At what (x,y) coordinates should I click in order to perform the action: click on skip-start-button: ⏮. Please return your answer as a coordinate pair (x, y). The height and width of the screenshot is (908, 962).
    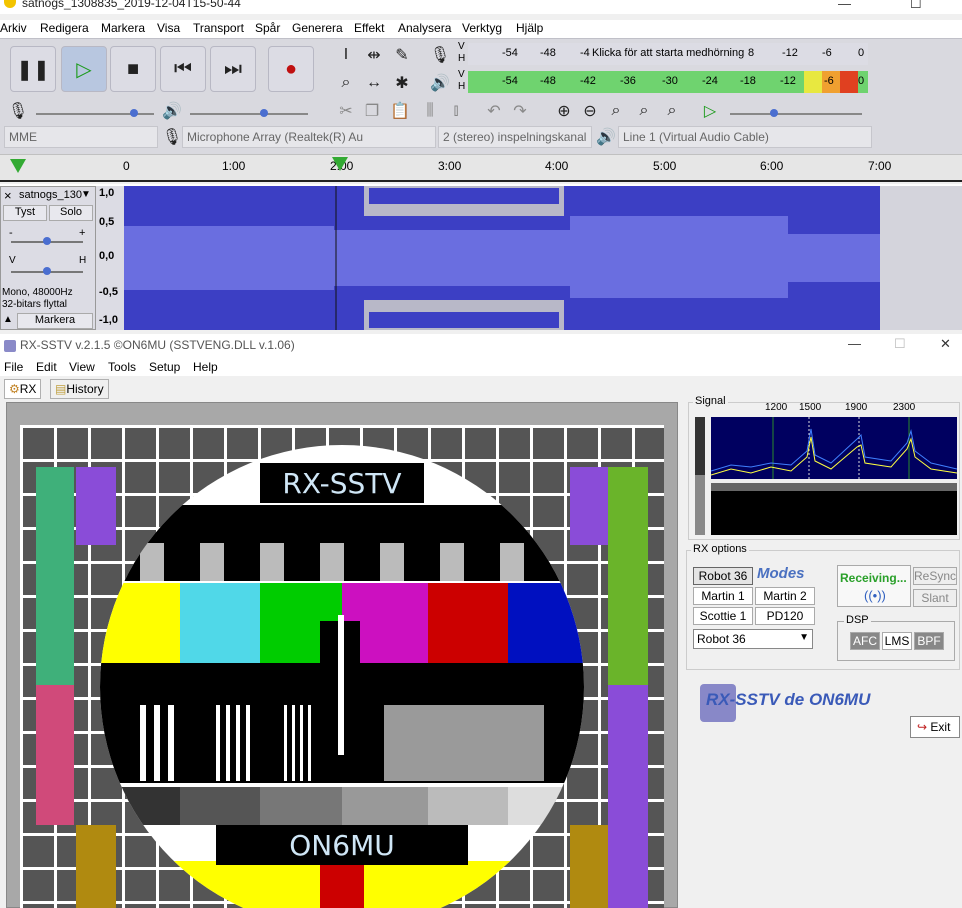
    Looking at the image, I should click on (183, 69).